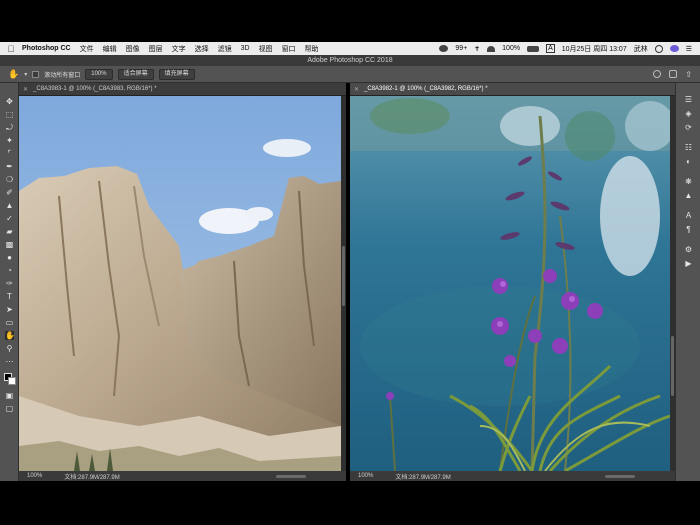 This screenshot has width=700, height=525. What do you see at coordinates (350, 60) in the screenshot?
I see `window-title: Adobe Photoshop CC 2018` at bounding box center [350, 60].